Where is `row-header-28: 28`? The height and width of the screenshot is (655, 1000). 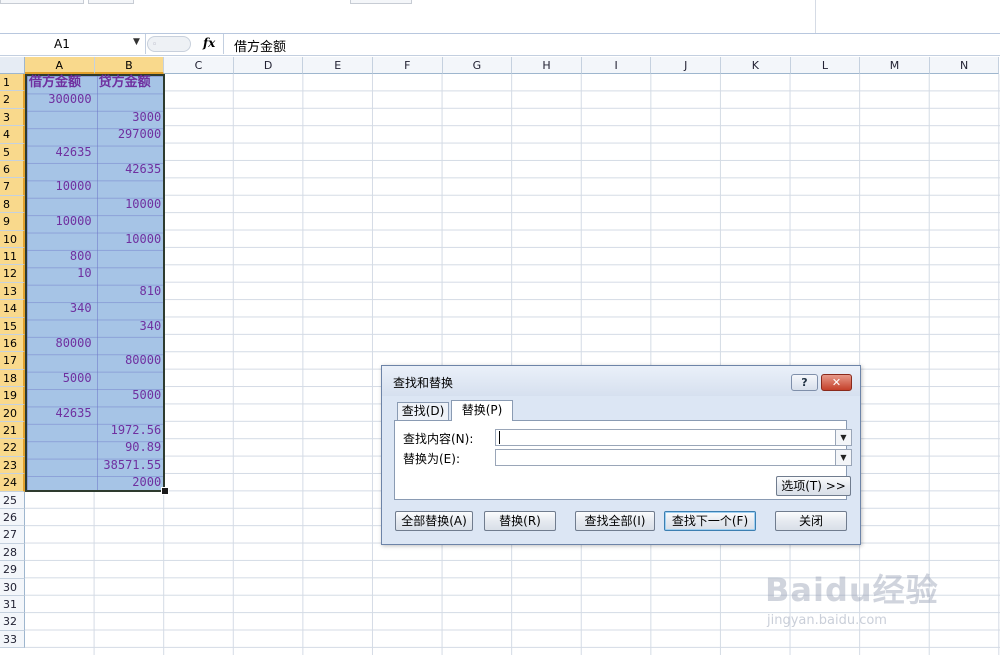
row-header-28: 28 is located at coordinates (12, 552).